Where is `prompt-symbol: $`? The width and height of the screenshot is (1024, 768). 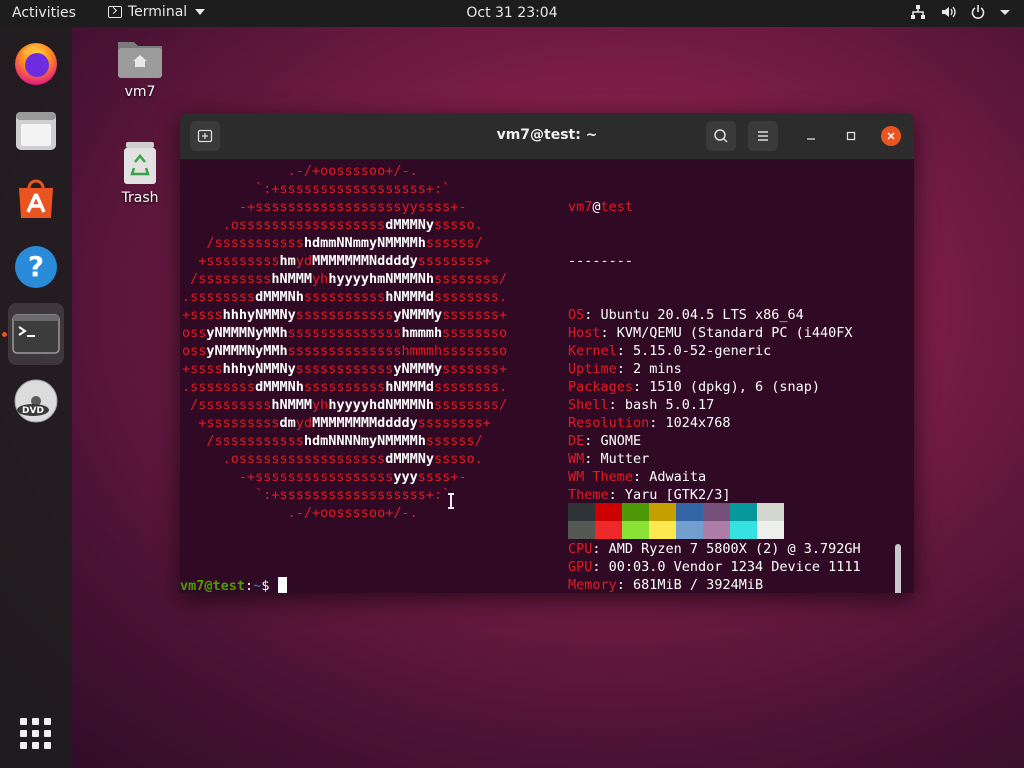
prompt-symbol: $ is located at coordinates (269, 585).